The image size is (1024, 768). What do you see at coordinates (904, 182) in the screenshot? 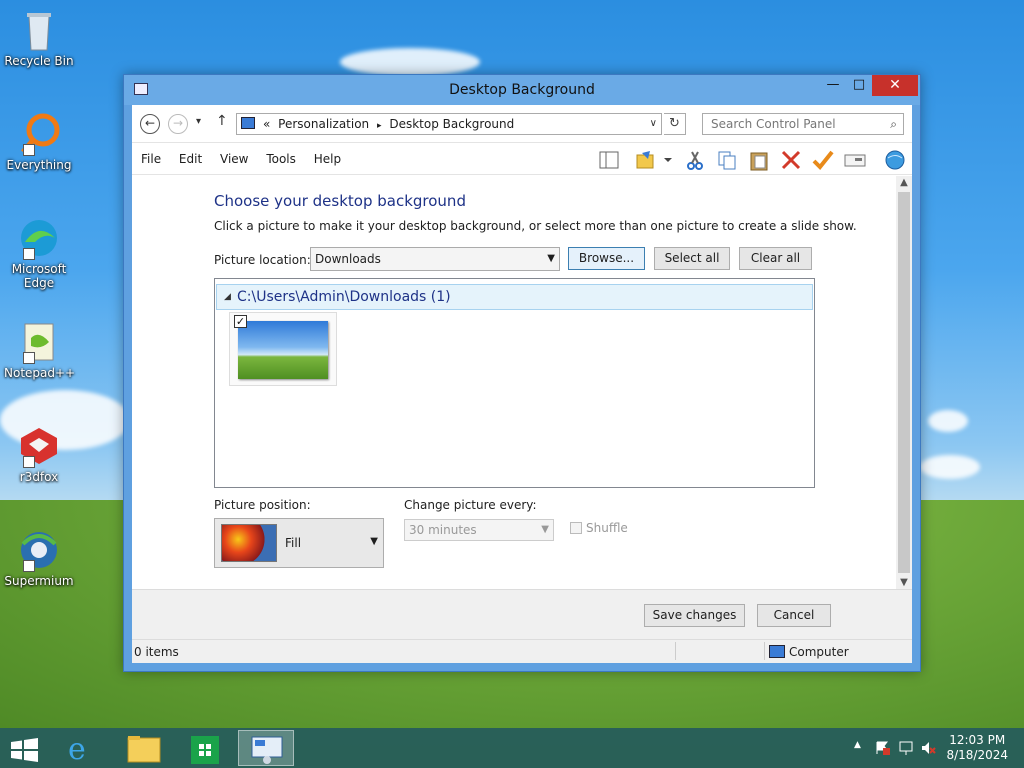
I see `scroll-up-arrow-icon: ▲` at bounding box center [904, 182].